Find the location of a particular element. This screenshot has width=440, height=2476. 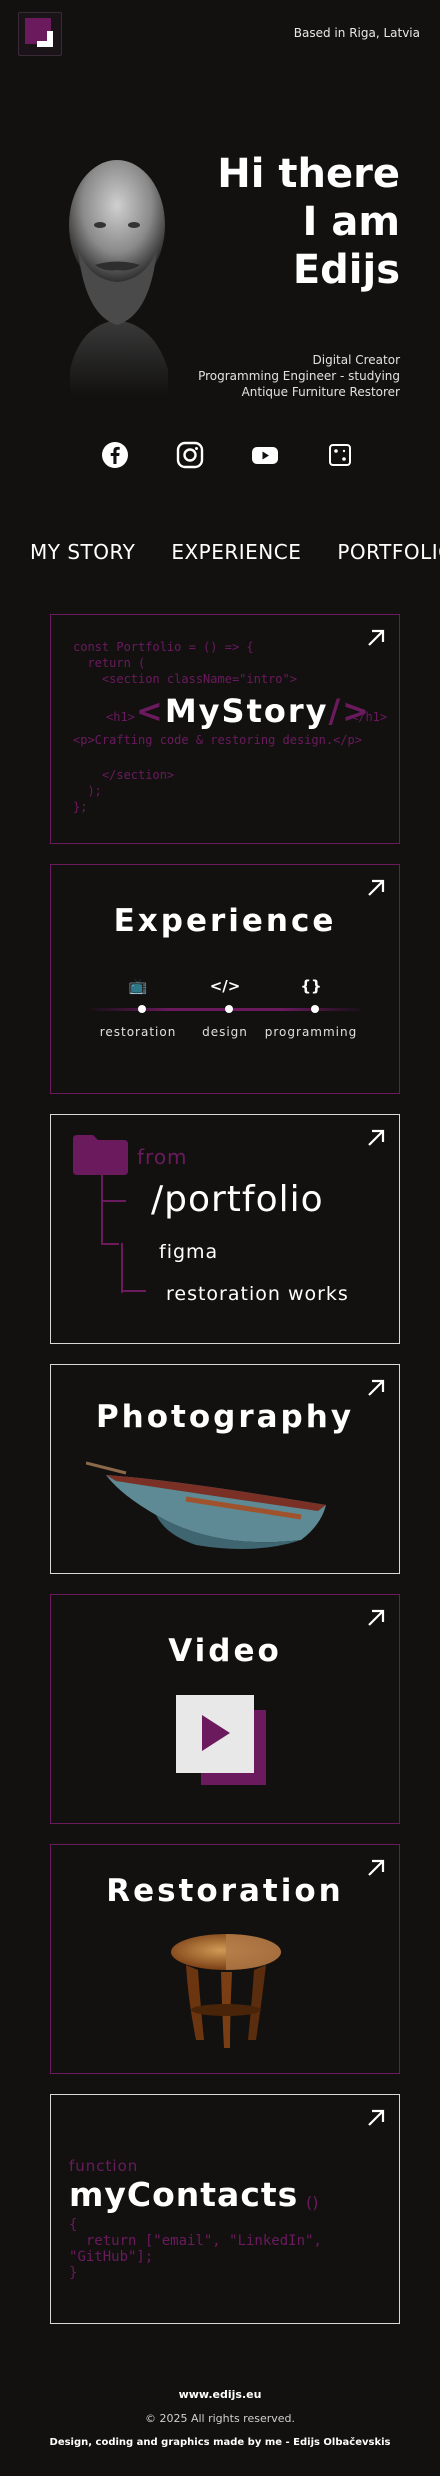

location-text: Based in Riga, Latvia is located at coordinates (356, 33).